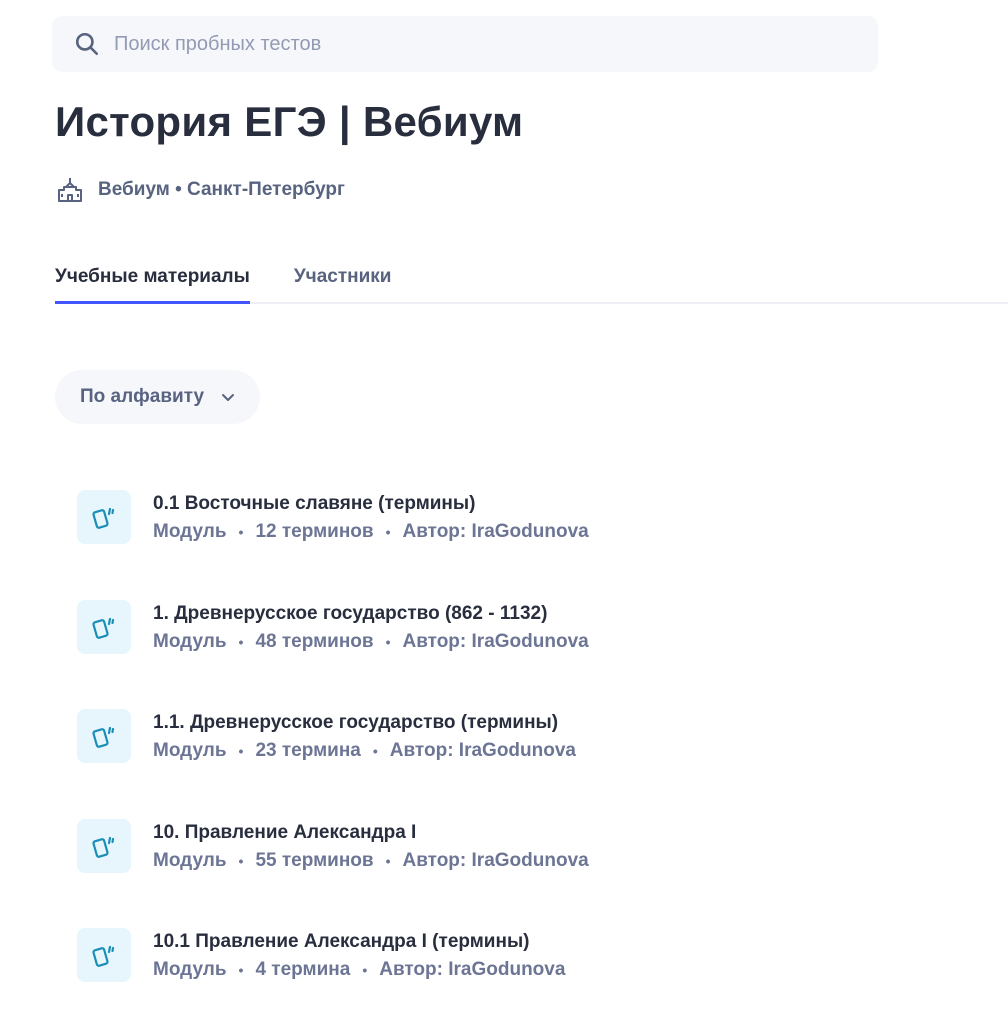  Describe the element at coordinates (314, 503) in the screenshot. I see `item-title: 0.1 Восточные славяне (термины)` at that location.